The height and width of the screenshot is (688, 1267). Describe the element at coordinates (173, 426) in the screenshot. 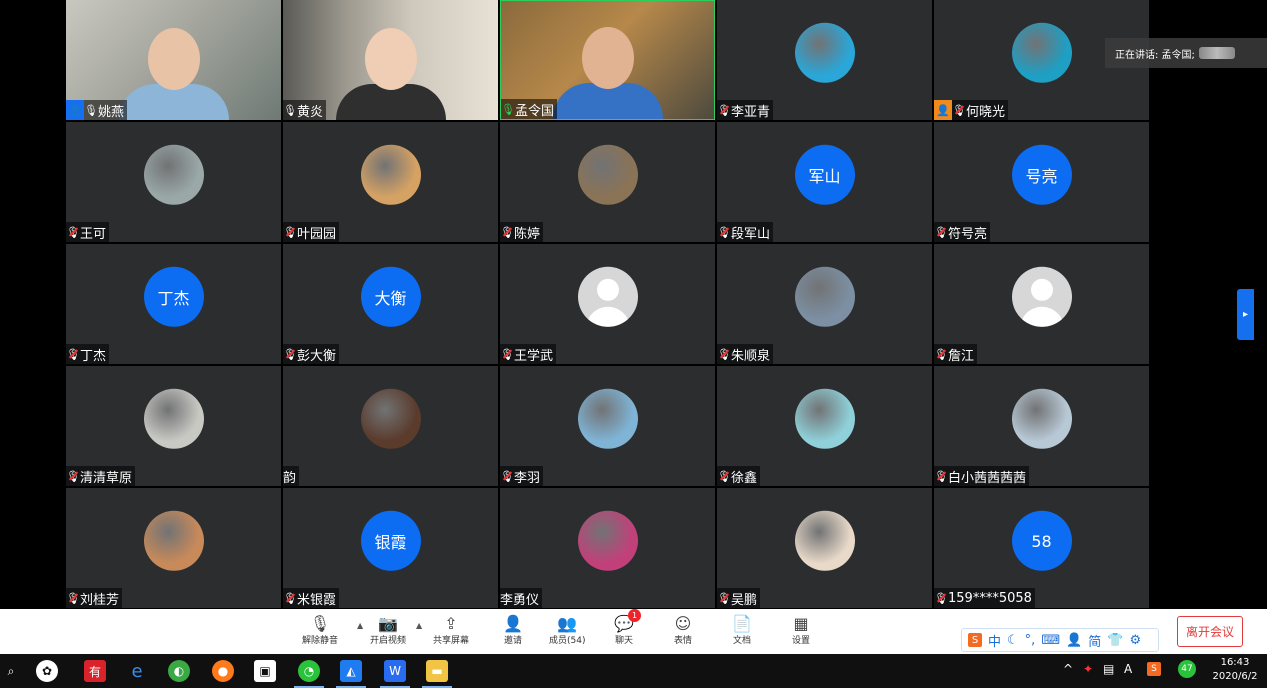

I see `participant-tile: 🎙 清清草原` at that location.